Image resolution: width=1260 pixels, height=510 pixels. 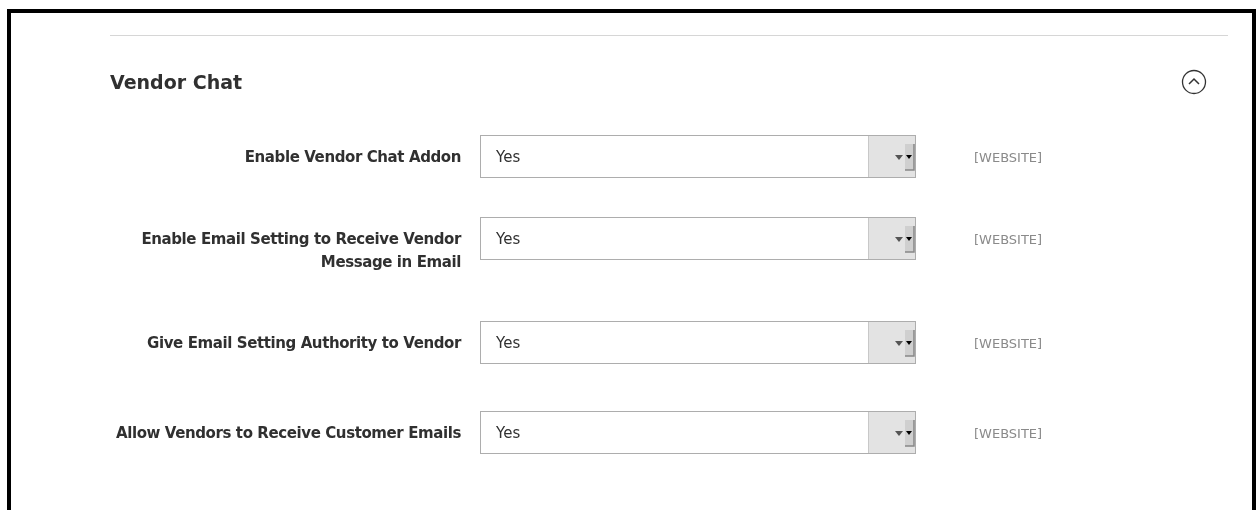 I want to click on field-label: Allow Vendors to Receive Customer Emails, so click(x=287, y=433).